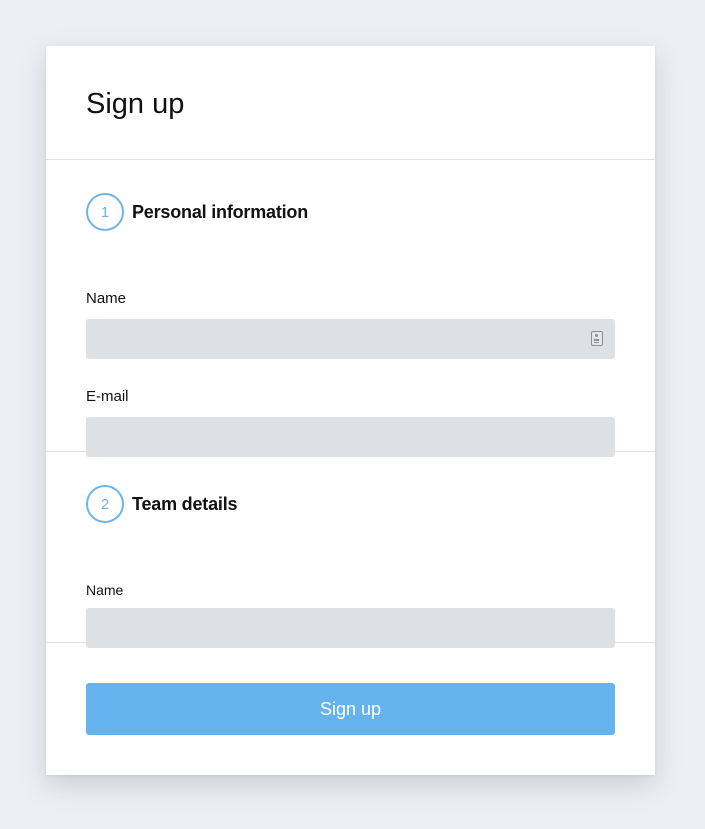 This screenshot has height=829, width=705. I want to click on step-number-badge: 2, so click(105, 504).